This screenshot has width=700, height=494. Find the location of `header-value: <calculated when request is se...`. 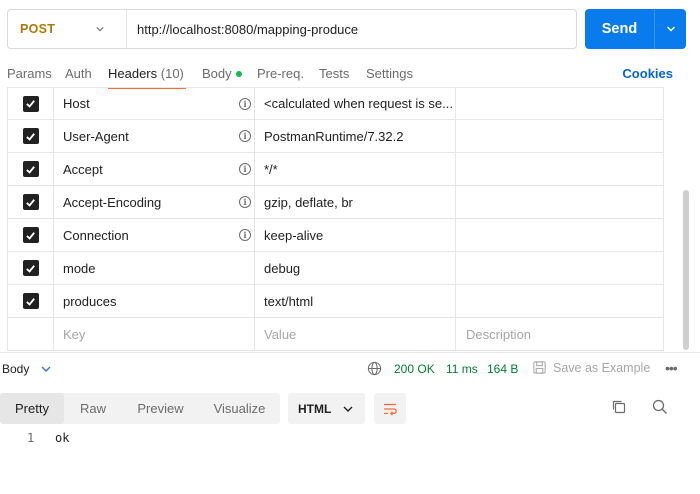

header-value: <calculated when request is se... is located at coordinates (355, 103).